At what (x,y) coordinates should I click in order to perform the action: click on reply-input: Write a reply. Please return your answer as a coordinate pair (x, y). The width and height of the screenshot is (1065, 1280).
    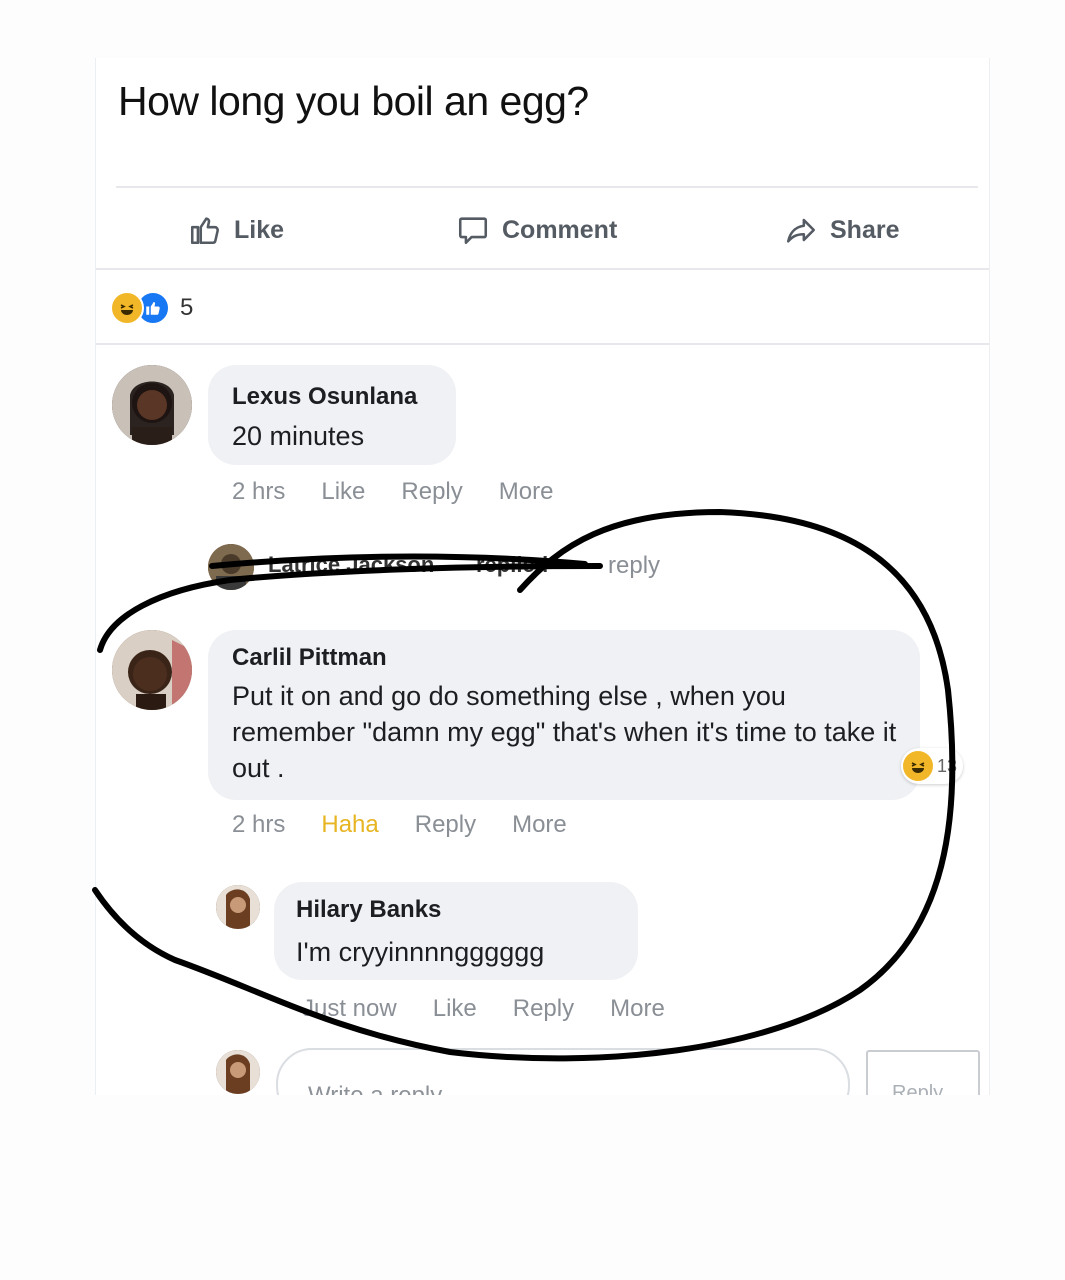
    Looking at the image, I should click on (563, 1071).